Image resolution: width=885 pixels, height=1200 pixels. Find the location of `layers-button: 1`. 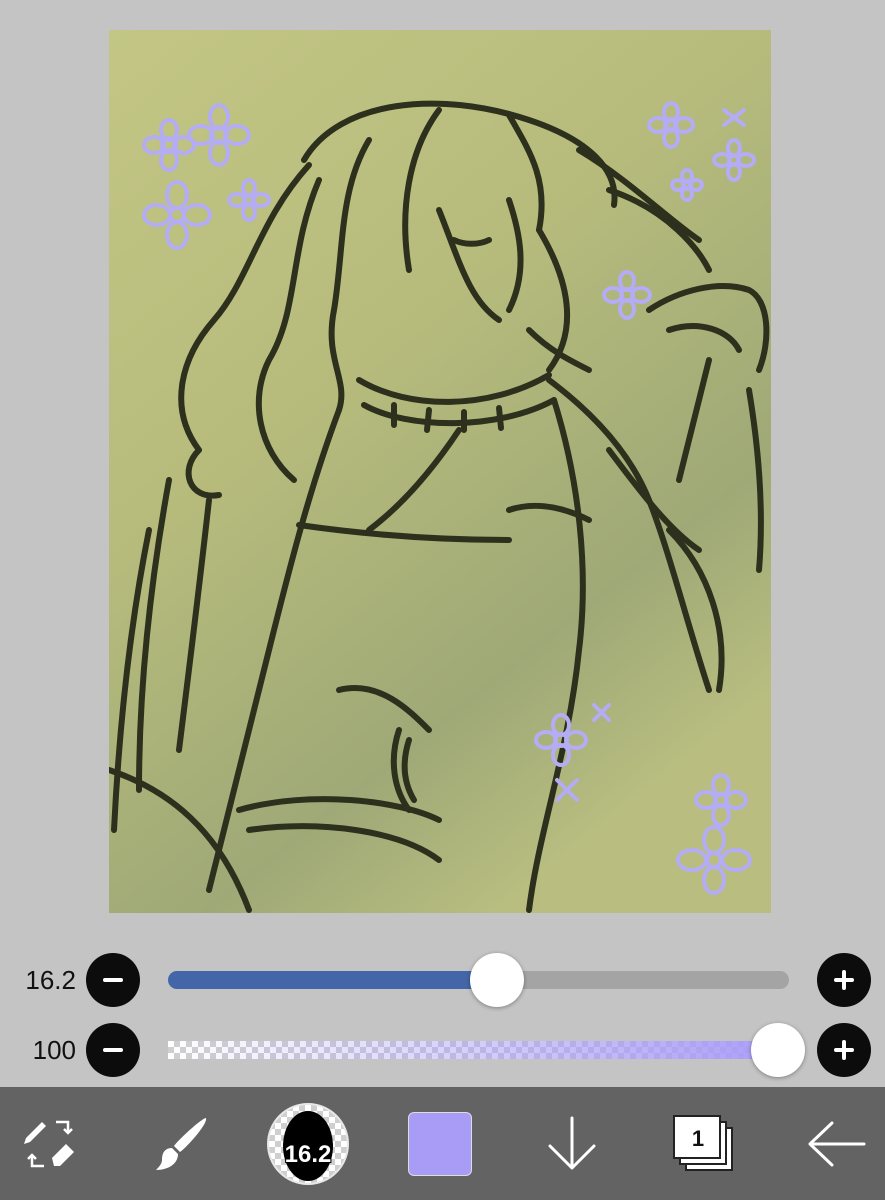

layers-button: 1 is located at coordinates (704, 1143).